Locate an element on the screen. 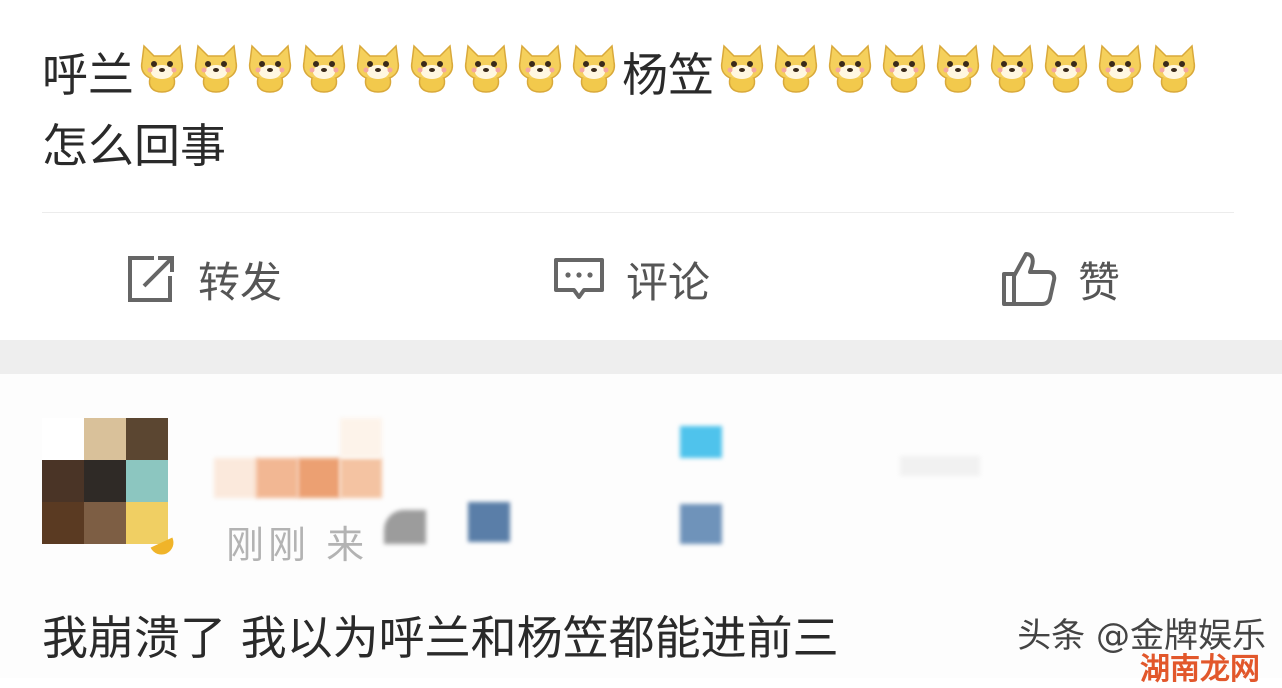 The width and height of the screenshot is (1282, 688). post-divider is located at coordinates (638, 212).